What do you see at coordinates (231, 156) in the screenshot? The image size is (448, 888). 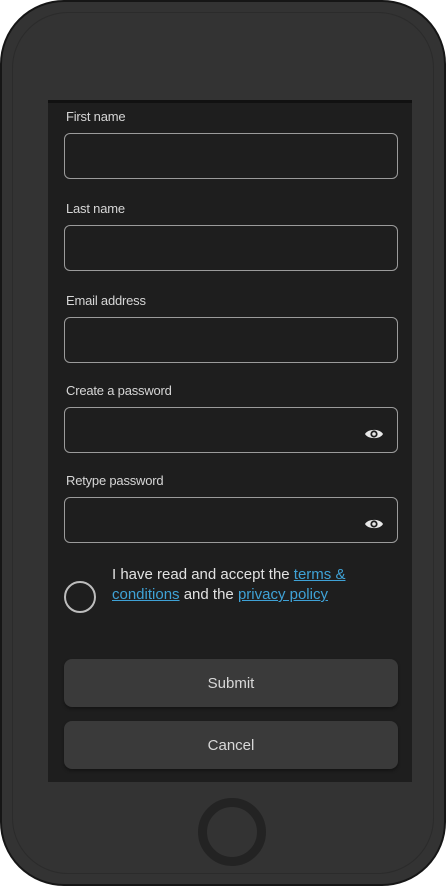 I see `first-name-input` at bounding box center [231, 156].